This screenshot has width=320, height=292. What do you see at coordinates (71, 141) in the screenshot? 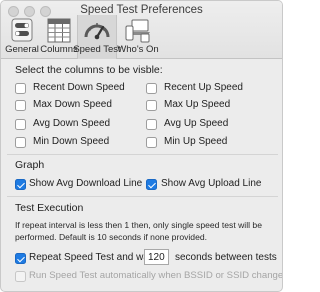
I see `min-down-speed-label: Min Down Speed` at bounding box center [71, 141].